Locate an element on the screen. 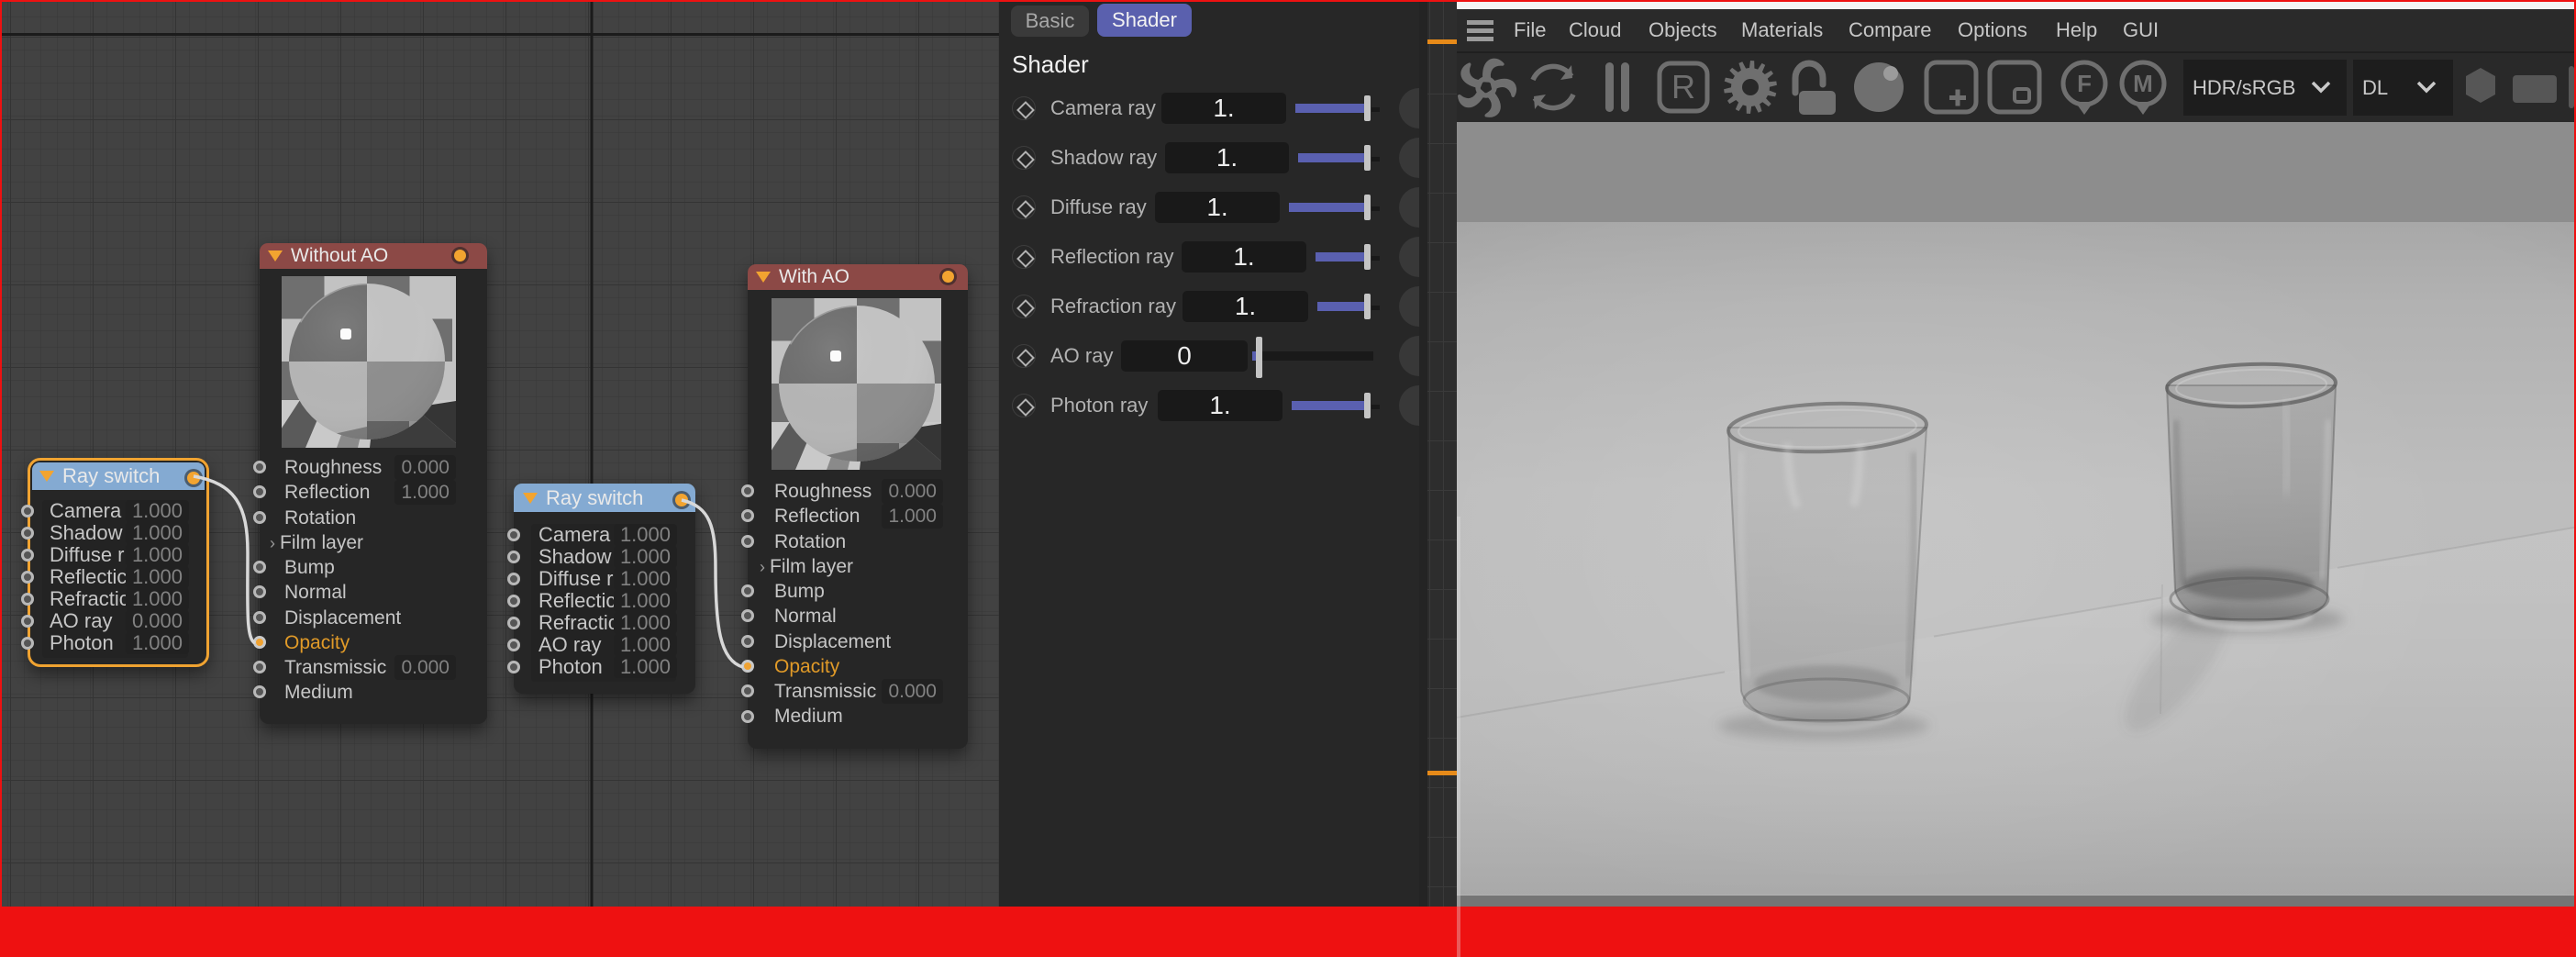 The image size is (2576, 957). svg-text: R is located at coordinates (1683, 87).